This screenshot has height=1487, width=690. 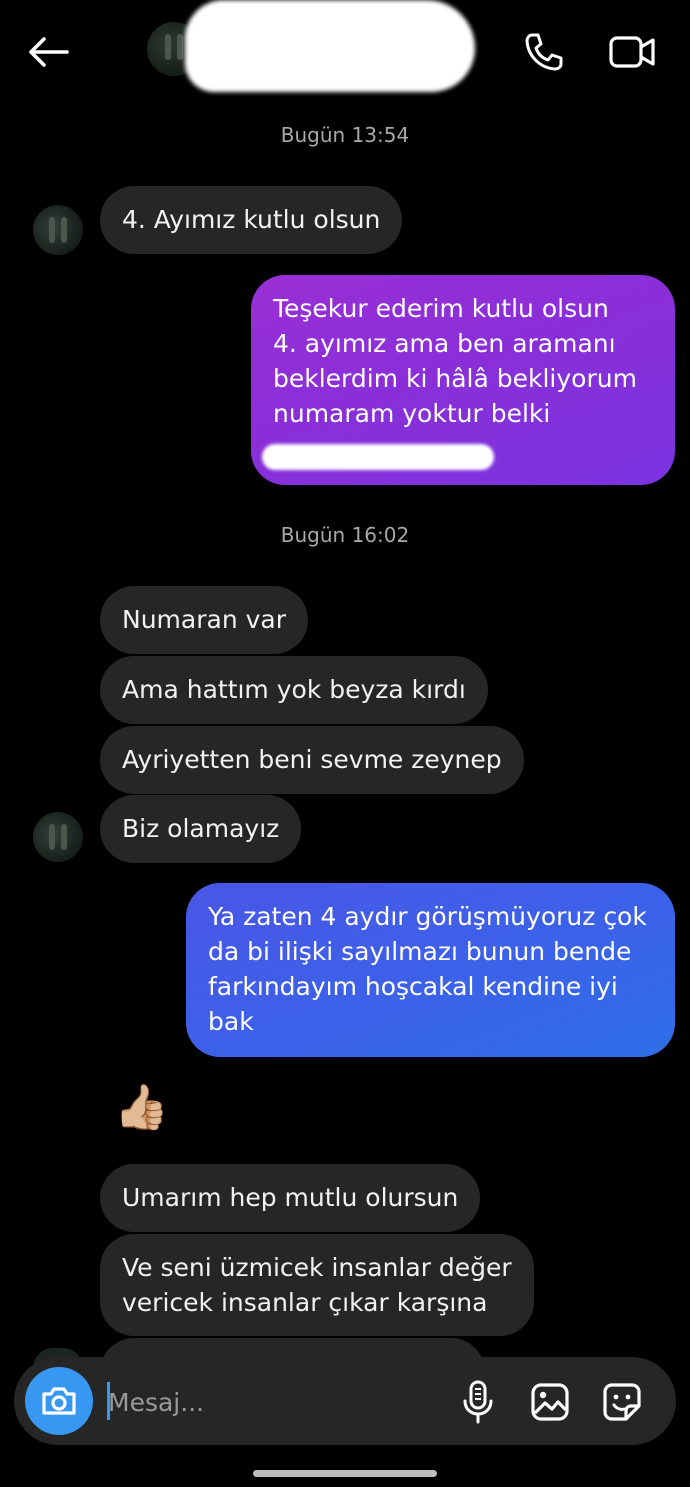 I want to click on image-icon, so click(x=550, y=1402).